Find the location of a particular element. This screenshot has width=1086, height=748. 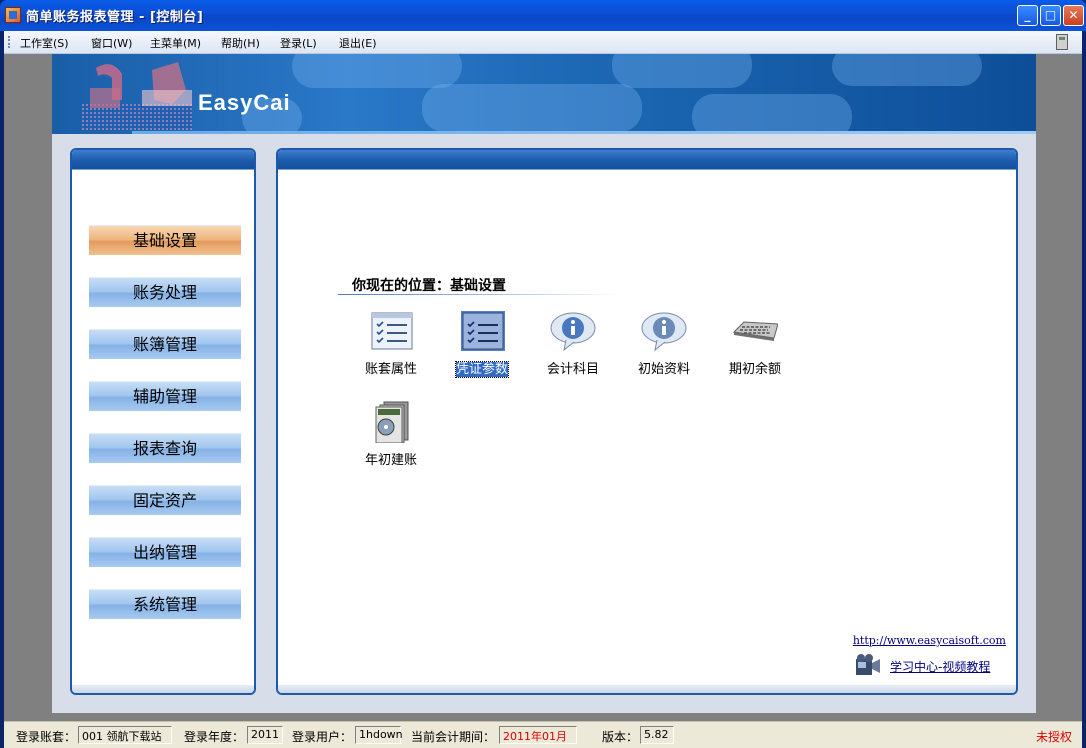

menu-studio: 工作室(S) is located at coordinates (44, 43).